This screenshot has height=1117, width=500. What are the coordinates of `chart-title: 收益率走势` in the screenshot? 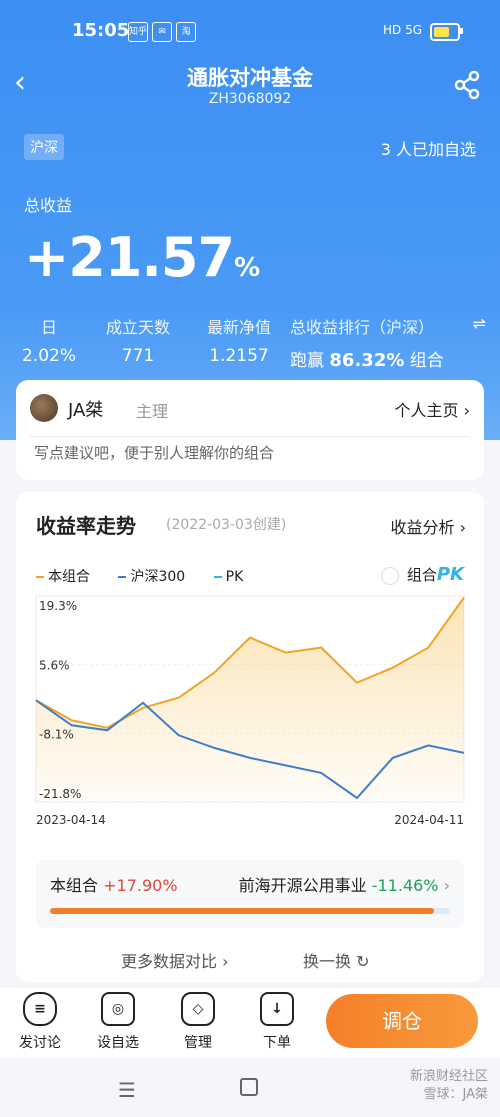 It's located at (86, 526).